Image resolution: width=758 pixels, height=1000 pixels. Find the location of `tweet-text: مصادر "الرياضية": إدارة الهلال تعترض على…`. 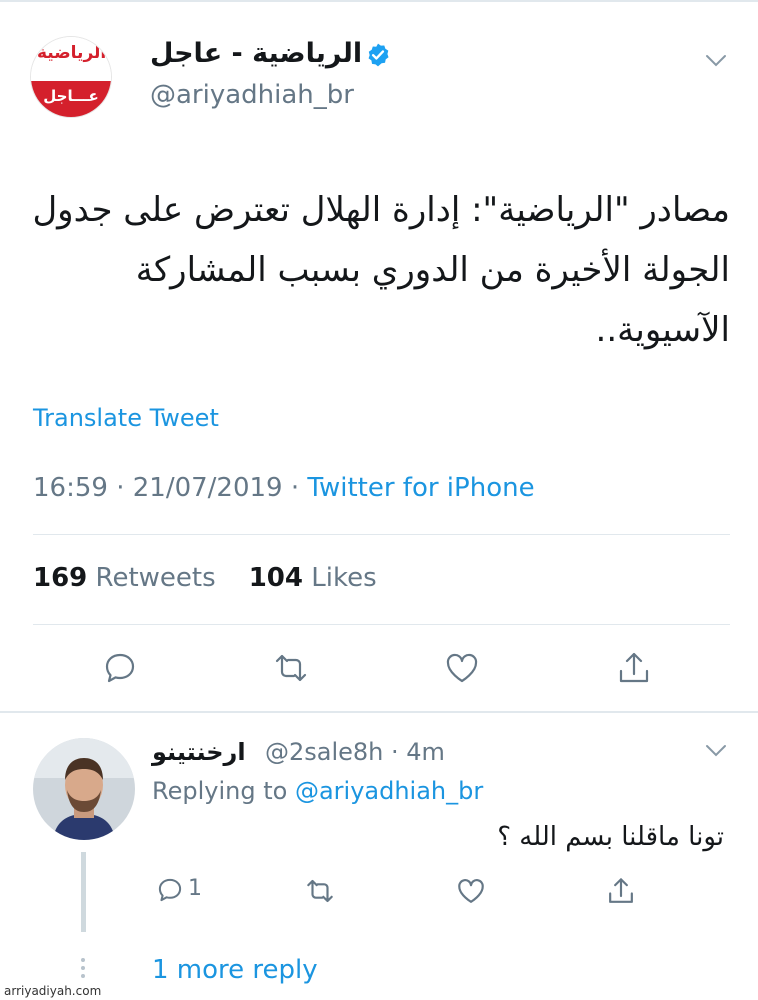

tweet-text: مصادر "الرياضية": إدارة الهلال تعترض على… is located at coordinates (381, 270).